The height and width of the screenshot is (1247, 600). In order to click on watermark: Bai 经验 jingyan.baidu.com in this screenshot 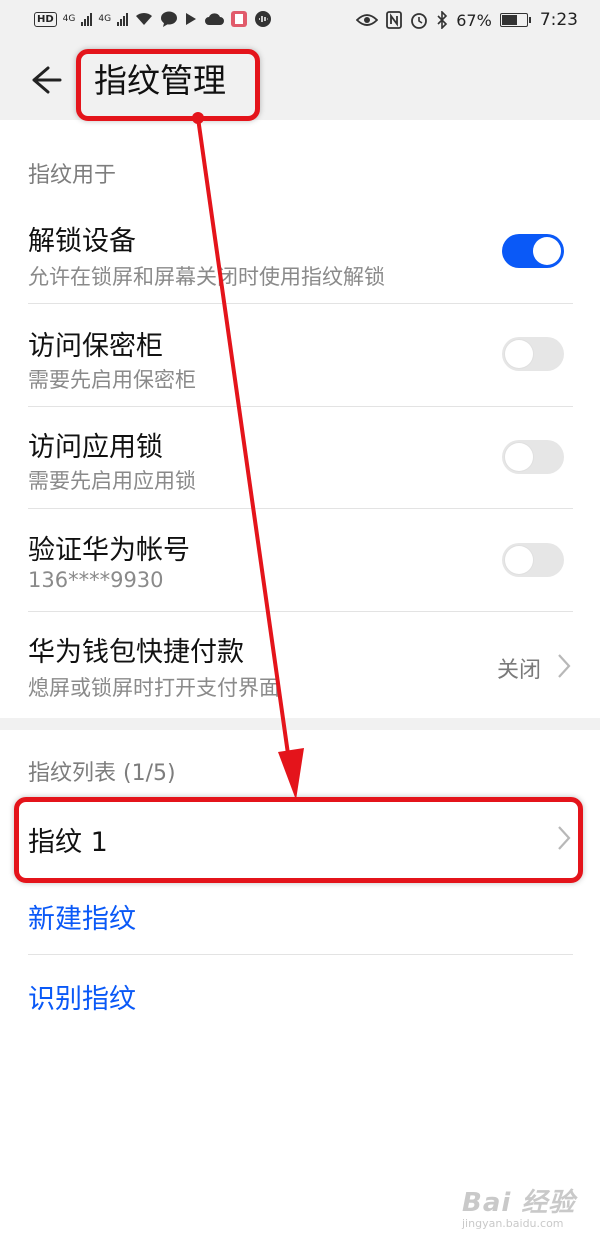, I will do `click(518, 1206)`.